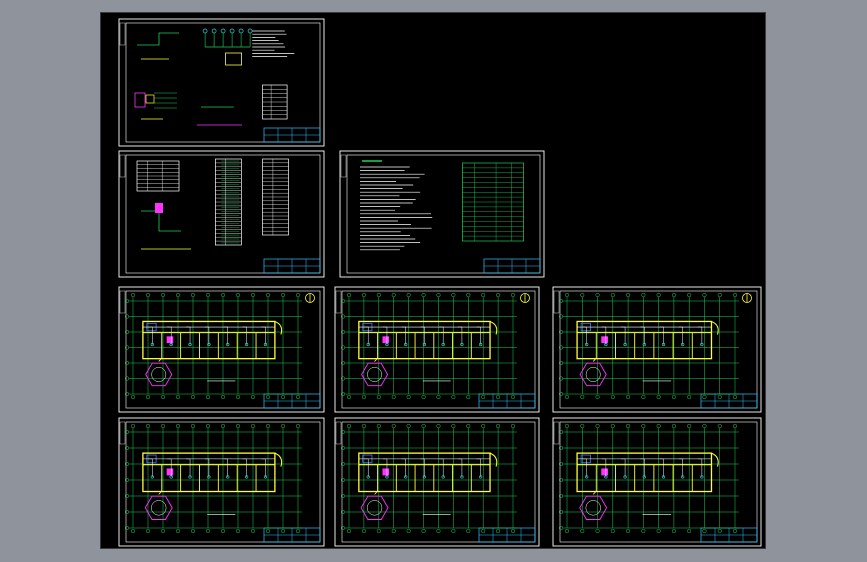  Describe the element at coordinates (442, 214) in the screenshot. I see `sheet-design-notes` at that location.